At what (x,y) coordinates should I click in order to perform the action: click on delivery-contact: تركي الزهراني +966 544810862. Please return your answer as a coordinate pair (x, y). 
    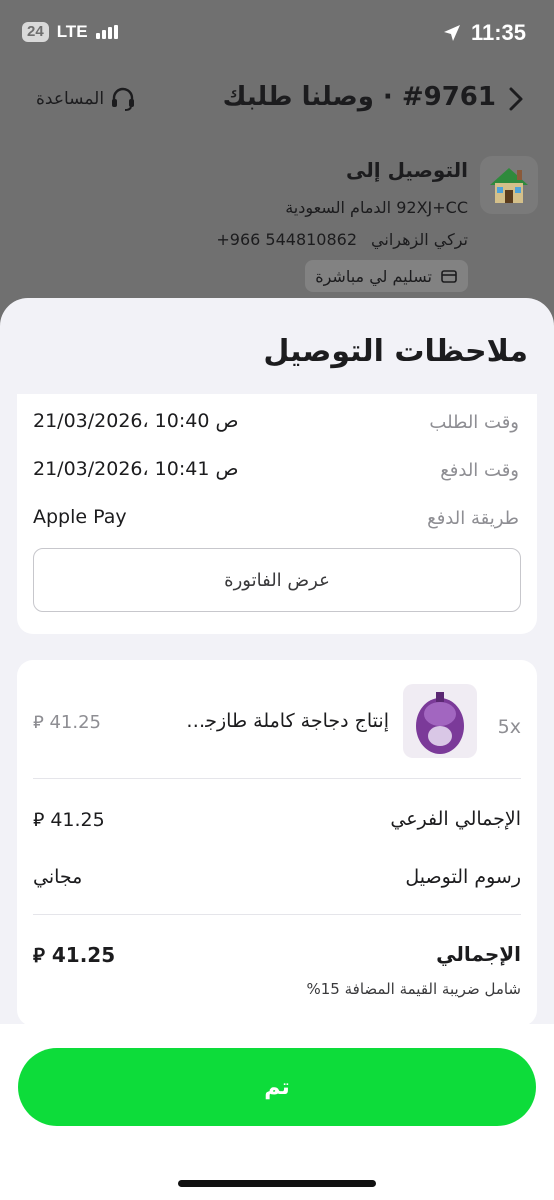
    Looking at the image, I should click on (342, 239).